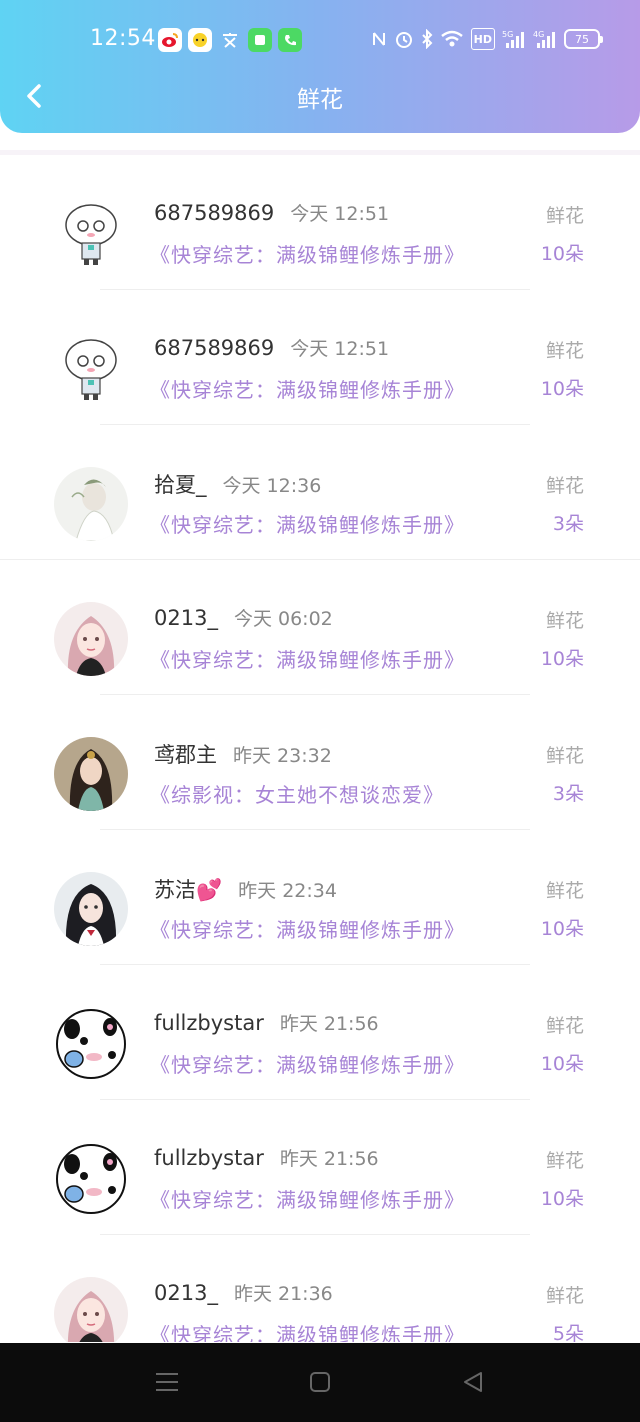  I want to click on name-line: 苏洁💕 昨天 22:34, so click(245, 889).